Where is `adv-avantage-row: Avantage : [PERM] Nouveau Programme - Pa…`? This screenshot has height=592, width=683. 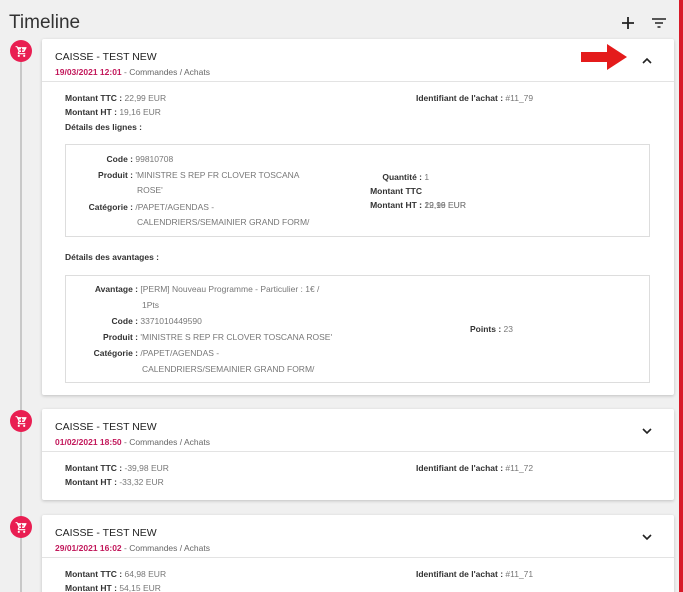
adv-avantage-row: Avantage : [PERM] Nouveau Programme - Pa… is located at coordinates (193, 289).